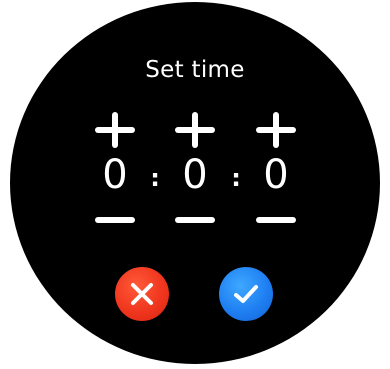  What do you see at coordinates (195, 175) in the screenshot?
I see `time-value-2: 0` at bounding box center [195, 175].